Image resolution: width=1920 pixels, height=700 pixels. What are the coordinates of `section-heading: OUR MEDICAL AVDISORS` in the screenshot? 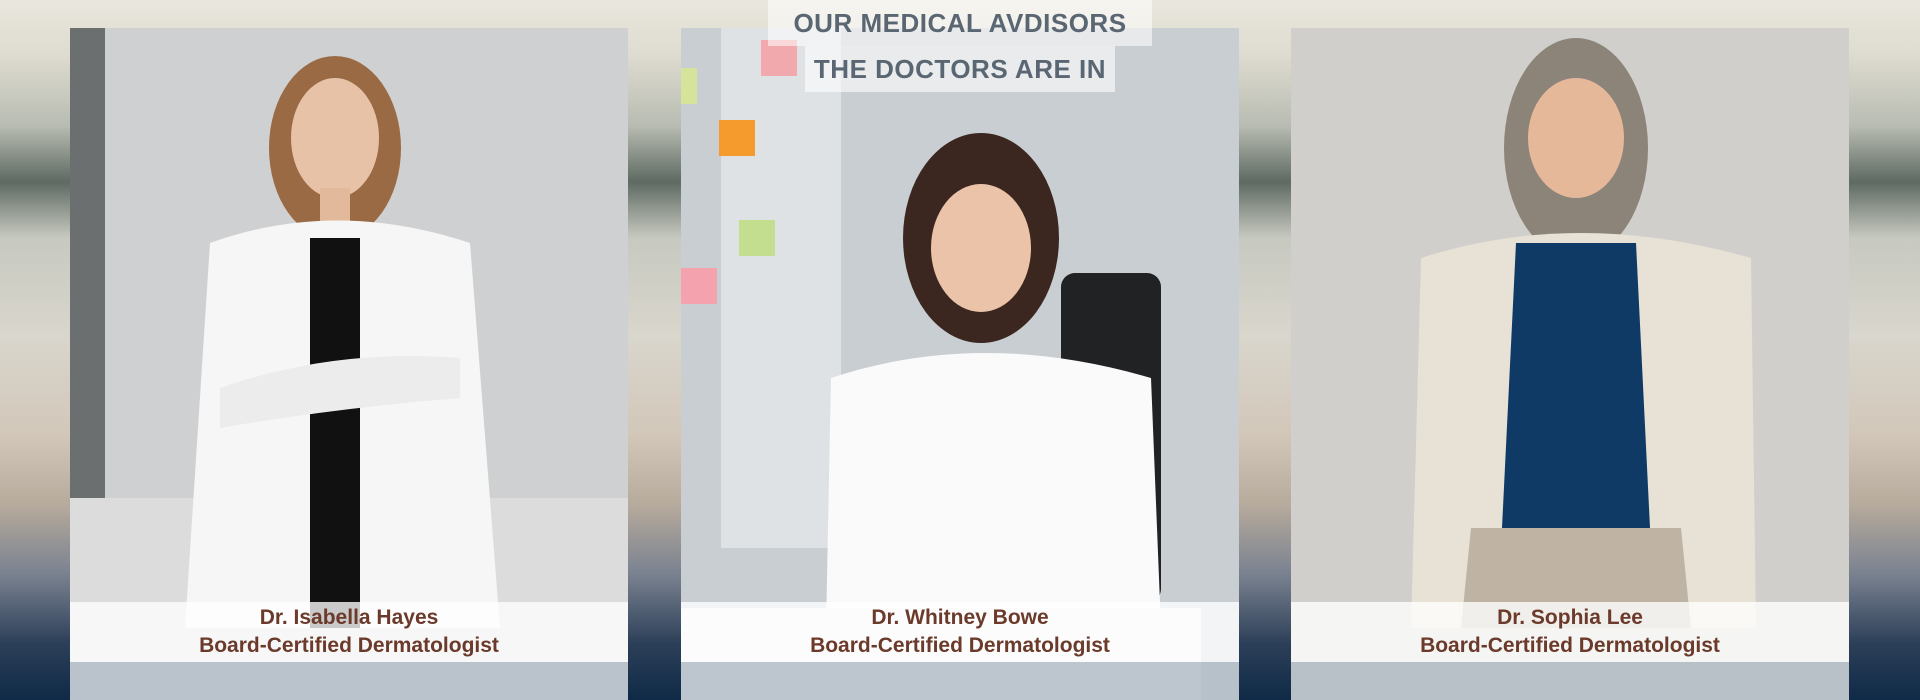 It's located at (960, 23).